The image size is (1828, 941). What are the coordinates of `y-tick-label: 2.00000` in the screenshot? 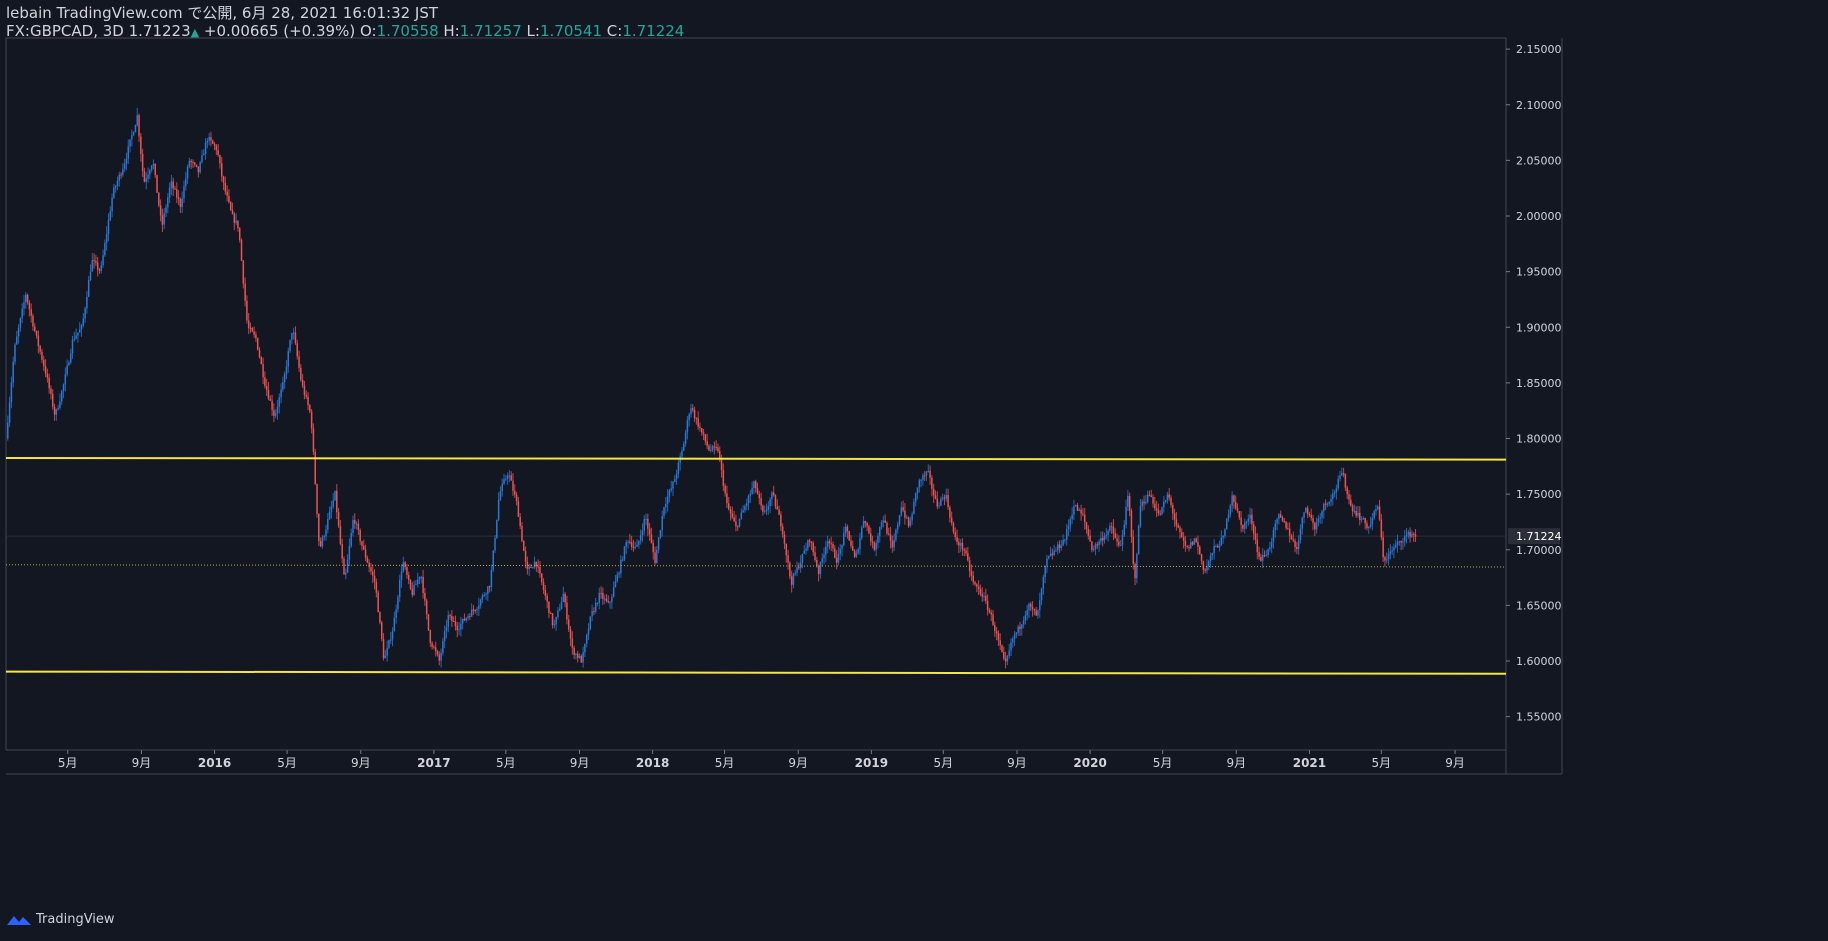 It's located at (1539, 216).